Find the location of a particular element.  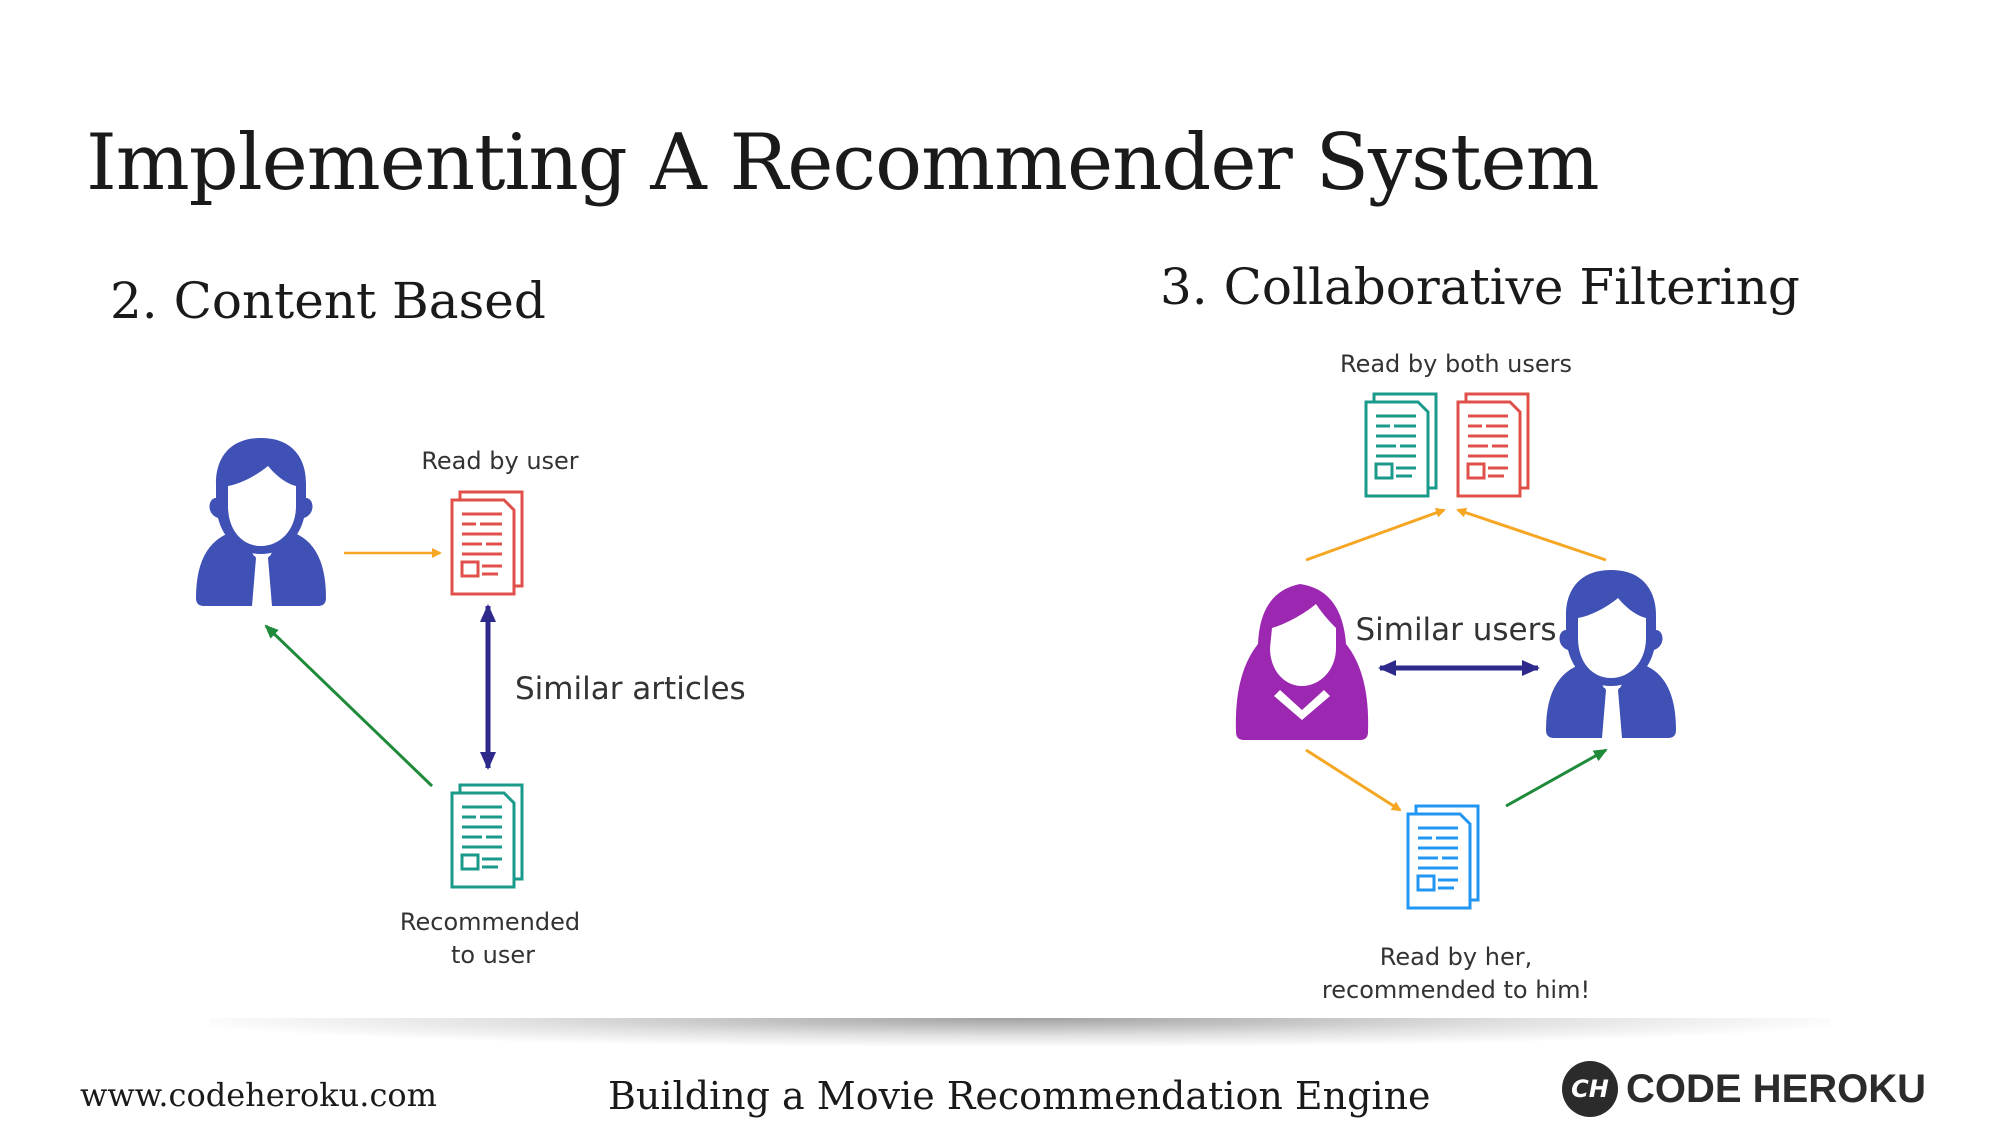

read-by-her-label-line1: Read by her, is located at coordinates (1456, 957).